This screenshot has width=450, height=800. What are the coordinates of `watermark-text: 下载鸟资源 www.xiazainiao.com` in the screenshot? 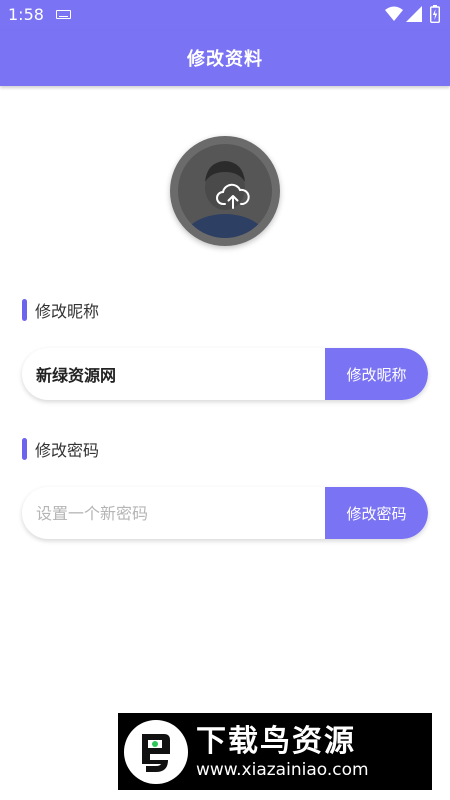 It's located at (282, 752).